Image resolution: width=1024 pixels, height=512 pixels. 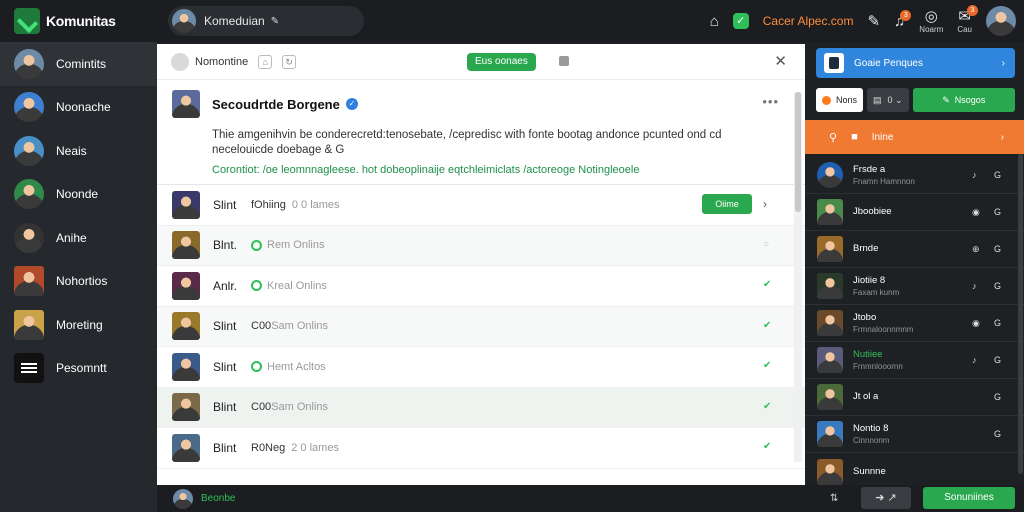 I want to click on more-options-icon: •••, so click(x=770, y=101).